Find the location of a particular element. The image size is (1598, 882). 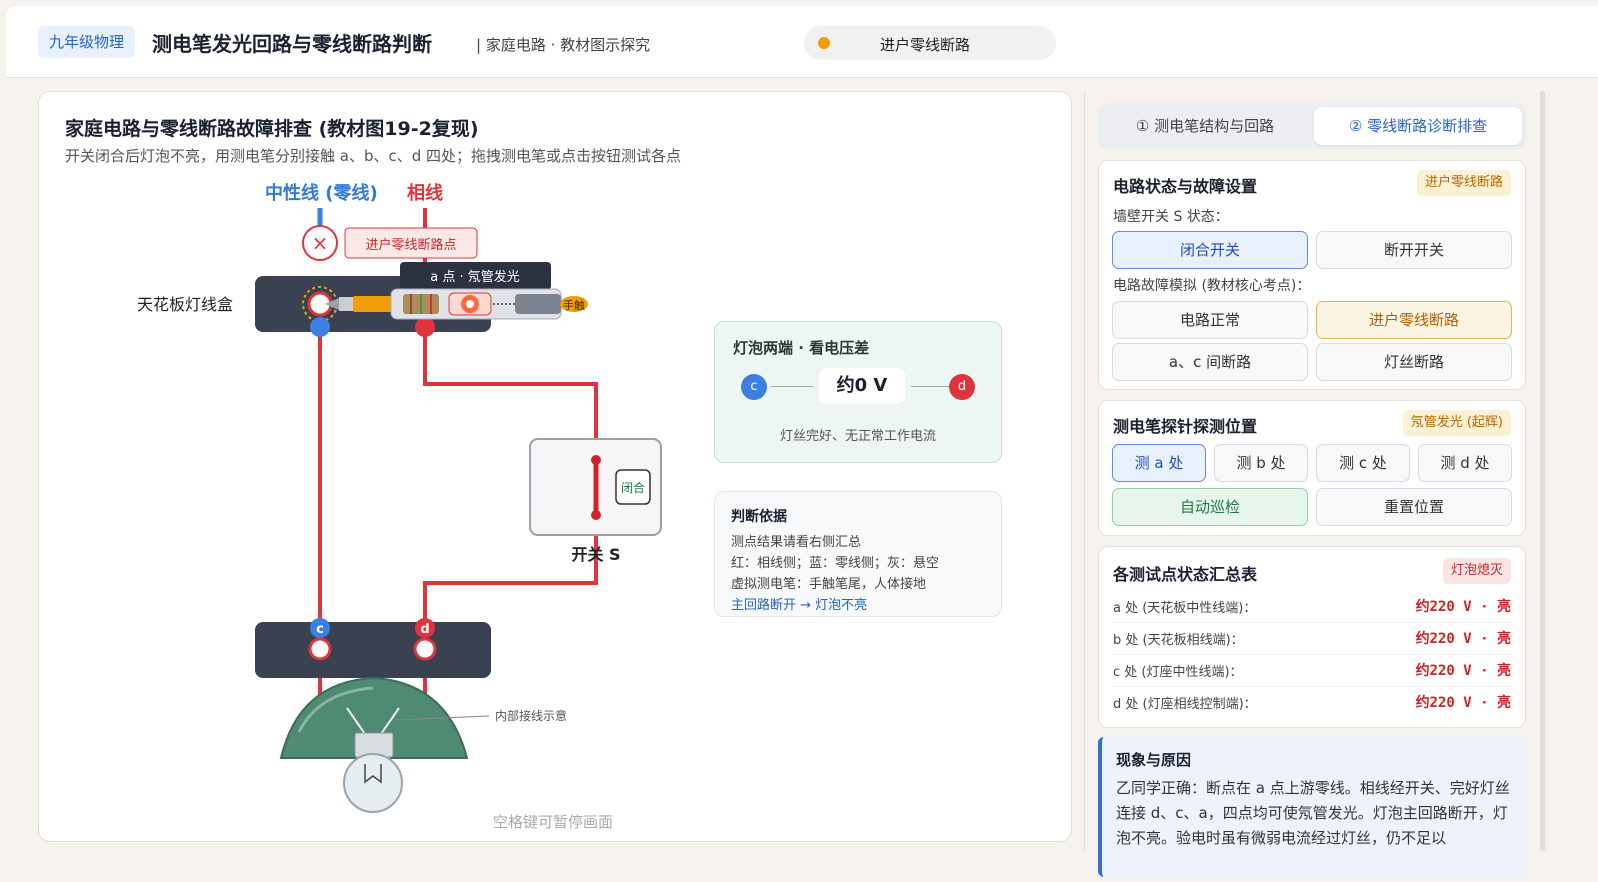

status-text: 进户零线断路 is located at coordinates (925, 45).